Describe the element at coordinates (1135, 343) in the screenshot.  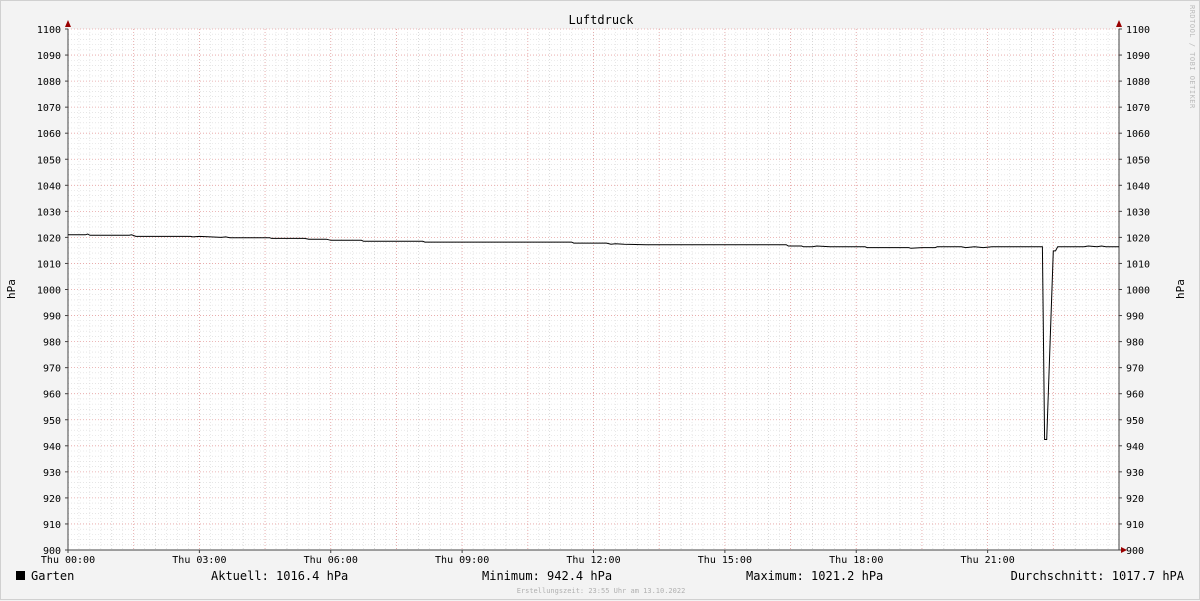
I see `y-tick-label-right: 980` at that location.